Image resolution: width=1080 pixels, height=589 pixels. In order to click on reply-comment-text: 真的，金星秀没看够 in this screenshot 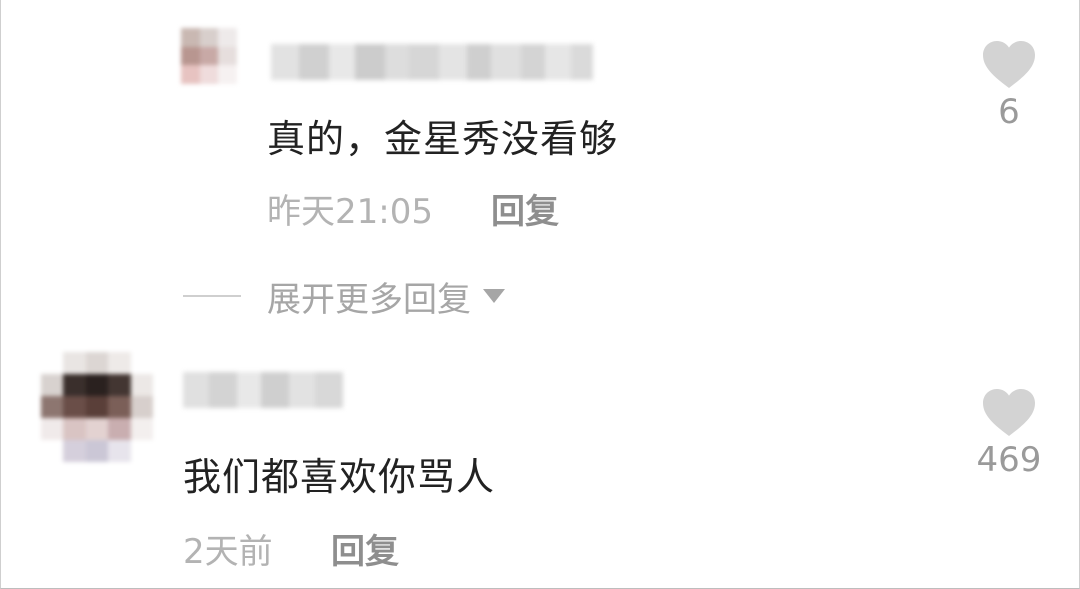, I will do `click(443, 139)`.